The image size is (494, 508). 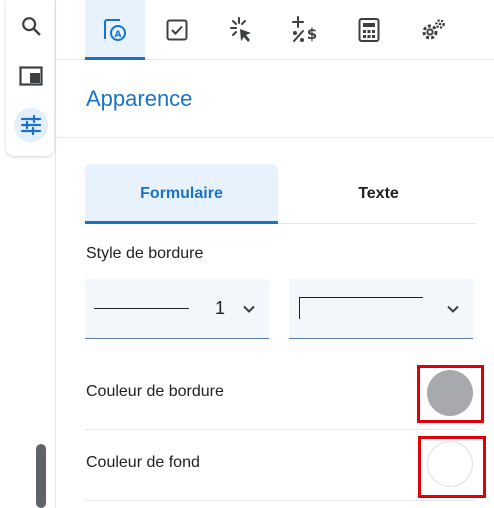 What do you see at coordinates (220, 308) in the screenshot?
I see `border-width-value: 1` at bounding box center [220, 308].